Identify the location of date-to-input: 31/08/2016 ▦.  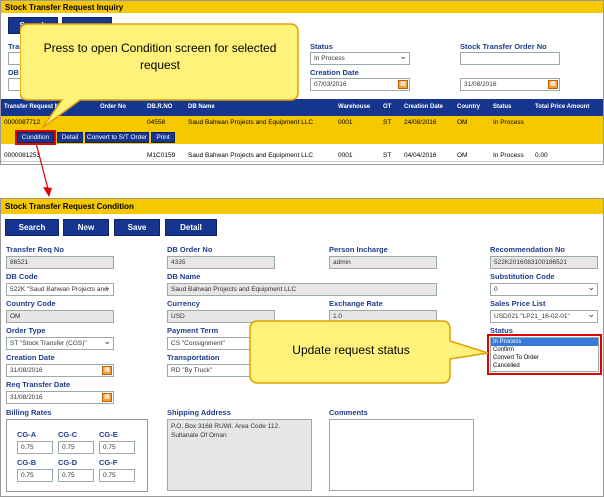
(510, 84).